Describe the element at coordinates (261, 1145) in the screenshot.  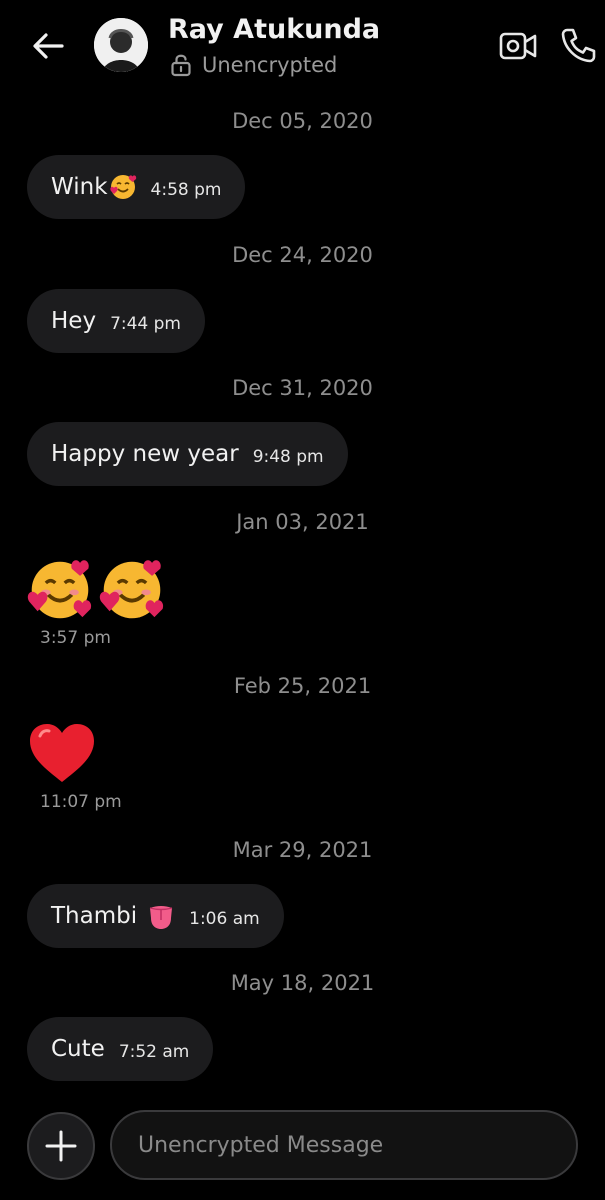
I see `message-input-placeholder: Unencrypted Message` at that location.